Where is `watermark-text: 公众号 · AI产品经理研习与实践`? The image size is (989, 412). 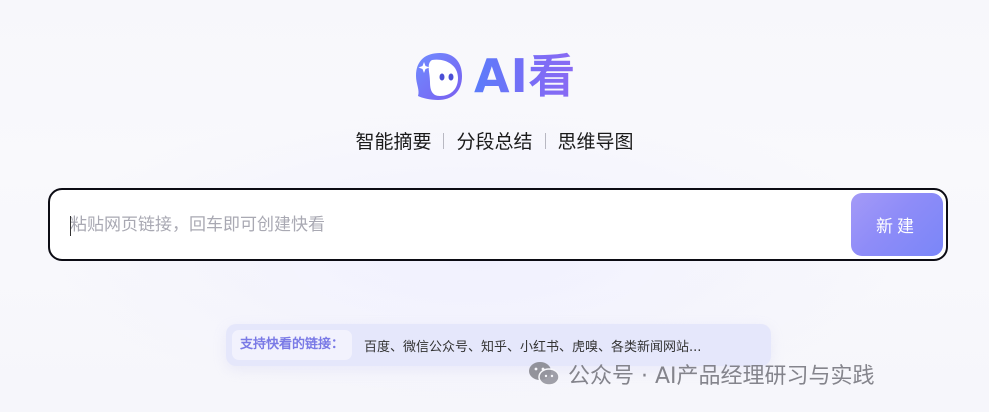
watermark-text: 公众号 · AI产品经理研习与实践 is located at coordinates (721, 376).